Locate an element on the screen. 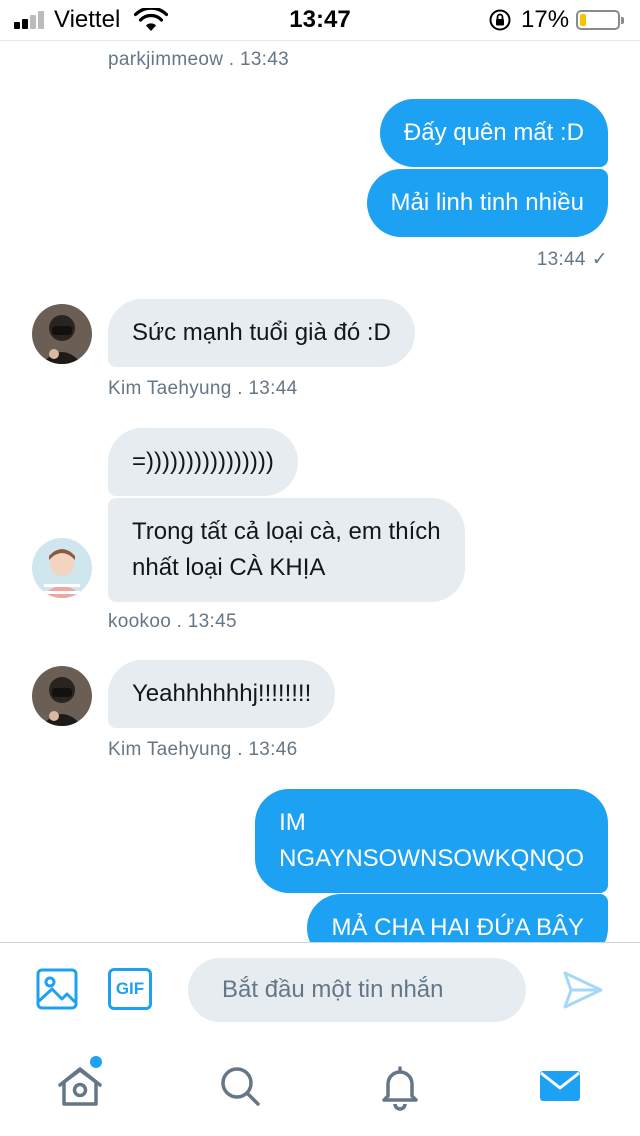 This screenshot has height=1136, width=640. message-input is located at coordinates (357, 990).